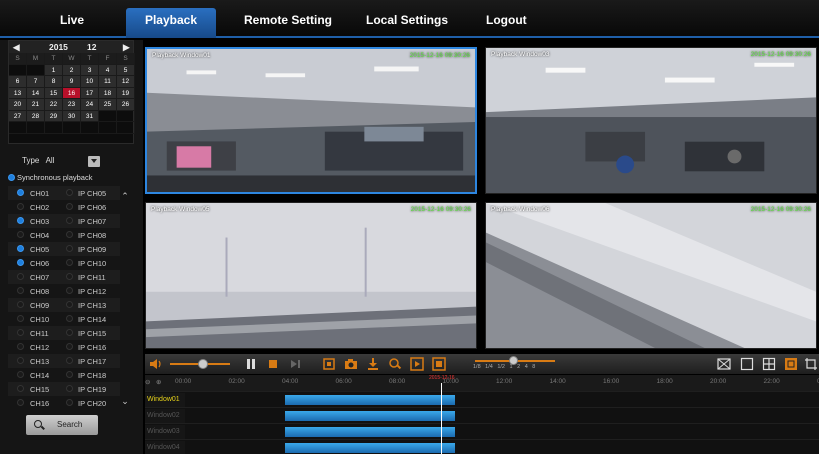 Image resolution: width=819 pixels, height=454 pixels. What do you see at coordinates (791, 364) in the screenshot?
I see `layout-9-icon` at bounding box center [791, 364].